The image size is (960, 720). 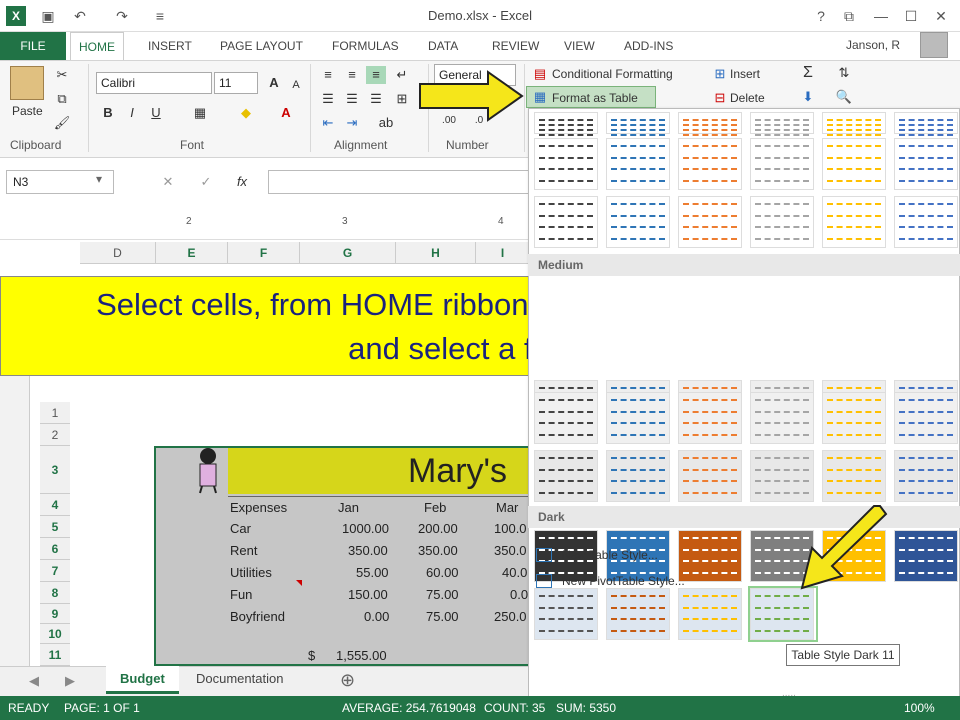 What do you see at coordinates (934, 45) in the screenshot?
I see `avatar` at bounding box center [934, 45].